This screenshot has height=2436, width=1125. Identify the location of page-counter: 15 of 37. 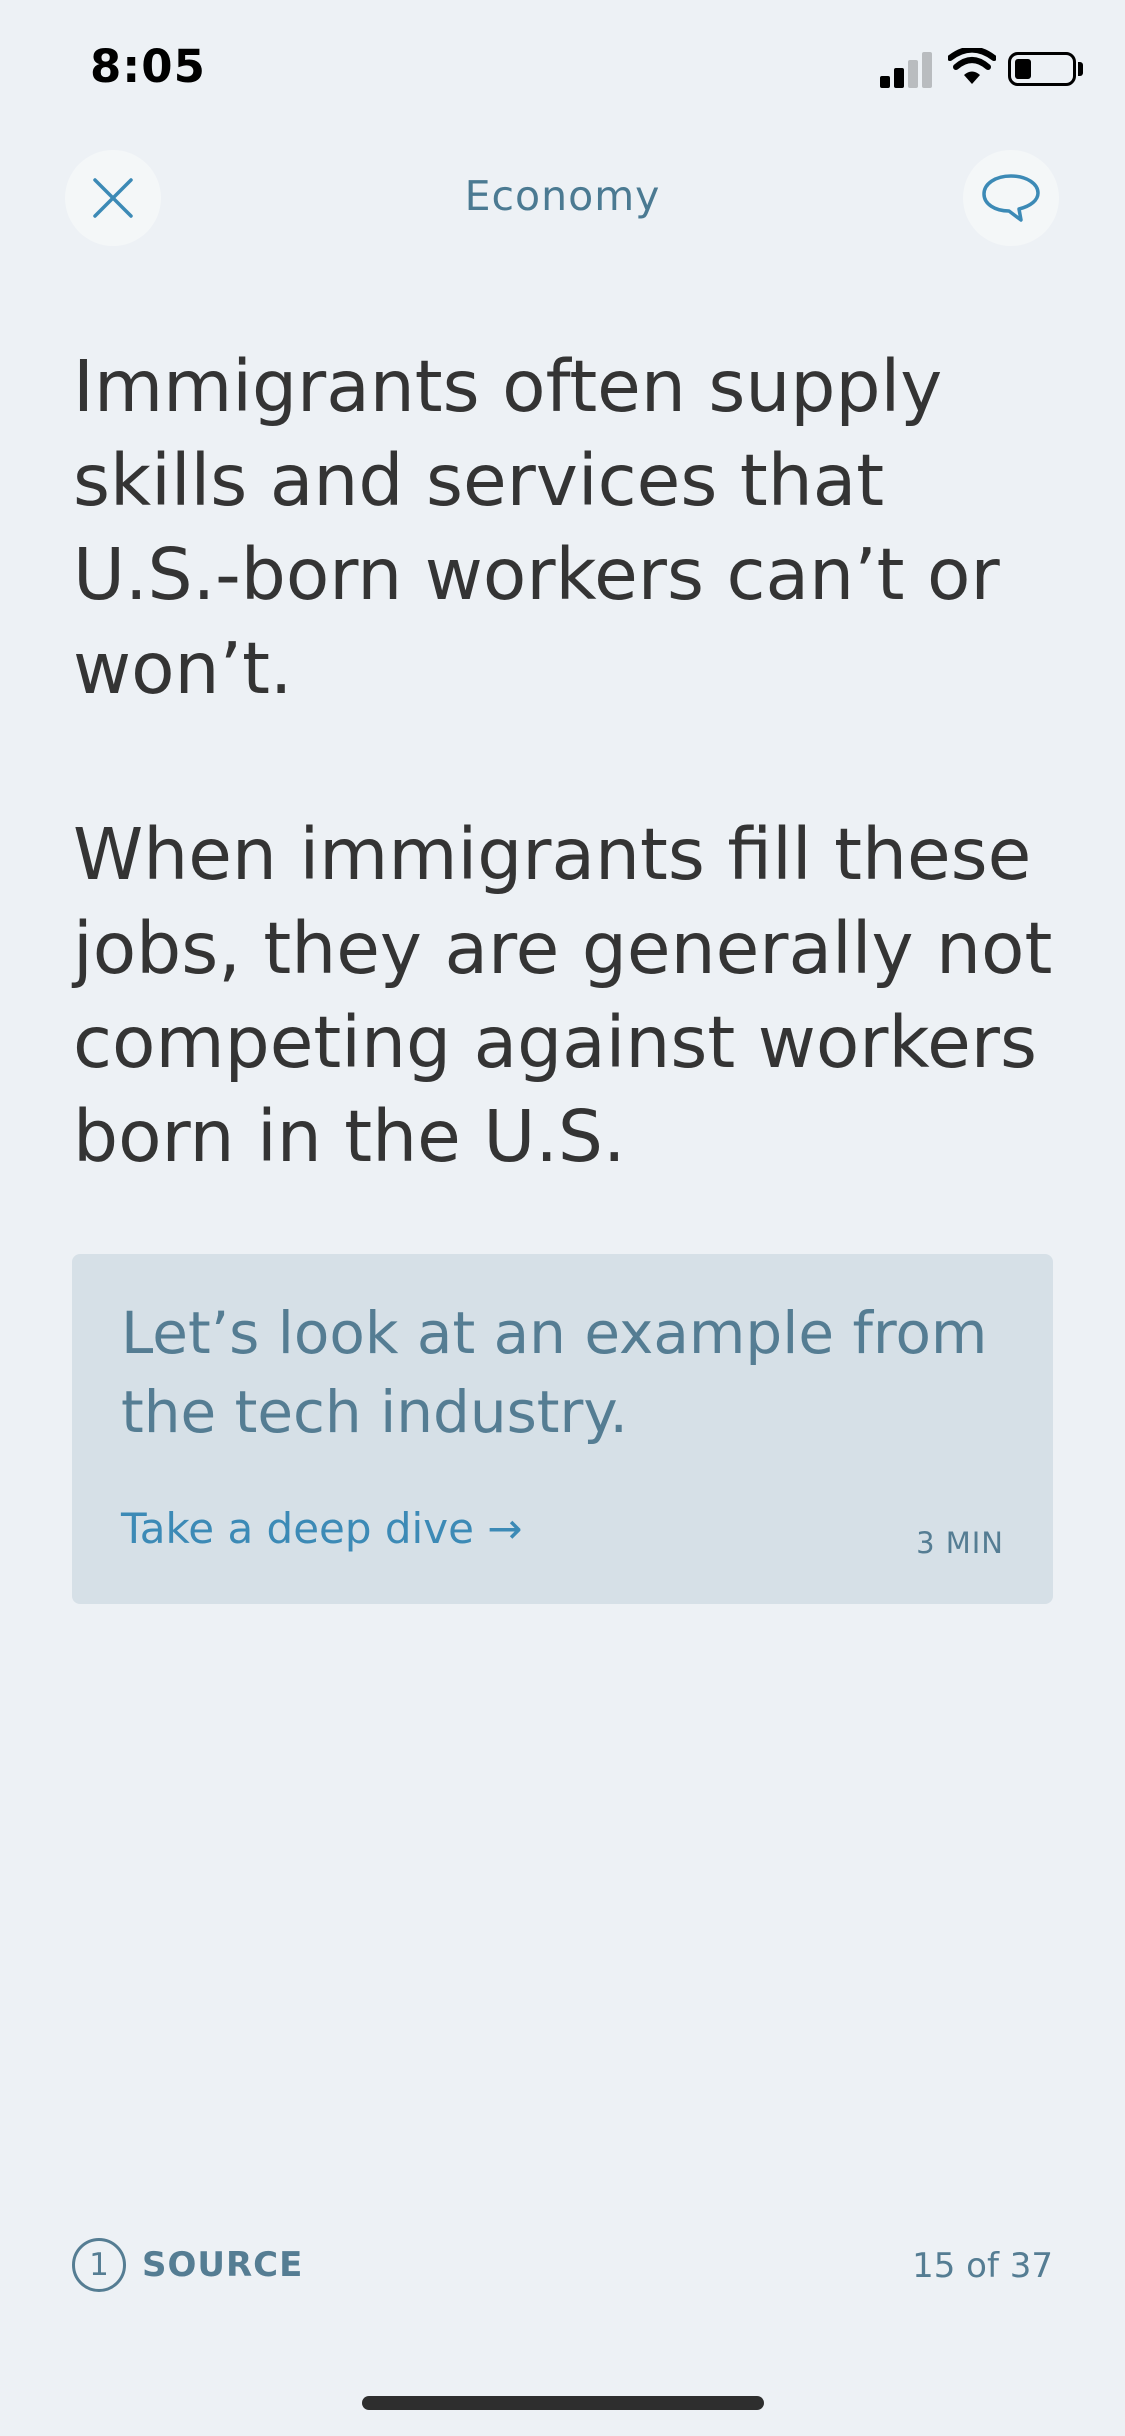
(982, 2266).